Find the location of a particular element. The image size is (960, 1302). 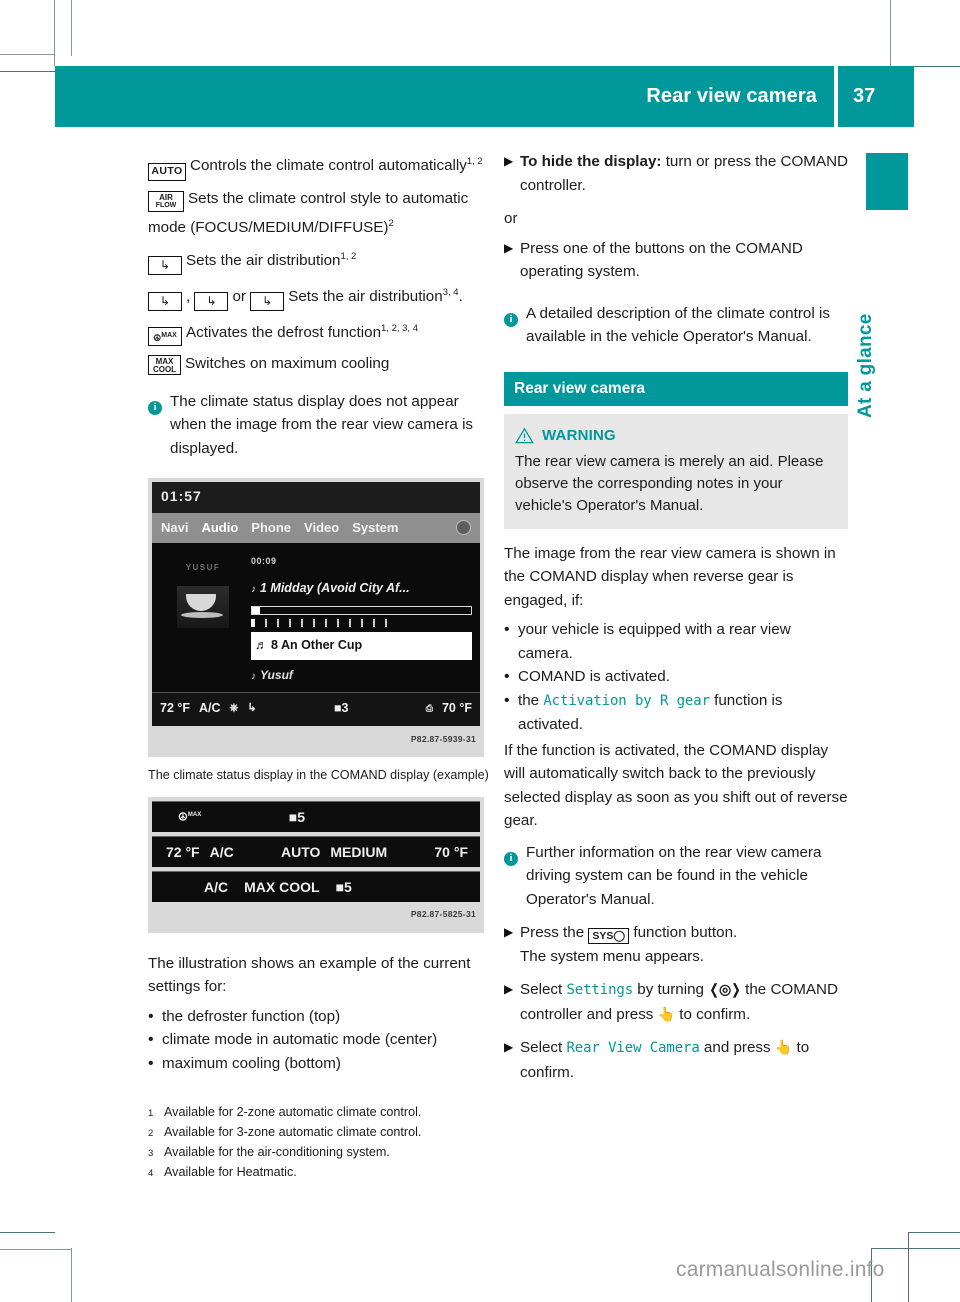

air-distribution-middle-icon: ↳ is located at coordinates (211, 302).